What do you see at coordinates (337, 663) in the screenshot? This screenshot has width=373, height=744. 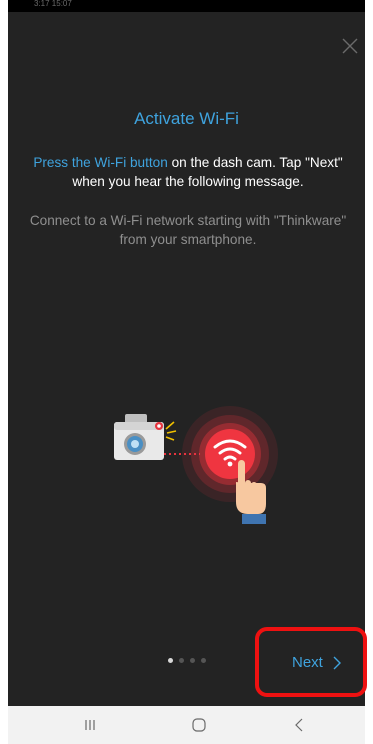 I see `chevron-right-icon` at bounding box center [337, 663].